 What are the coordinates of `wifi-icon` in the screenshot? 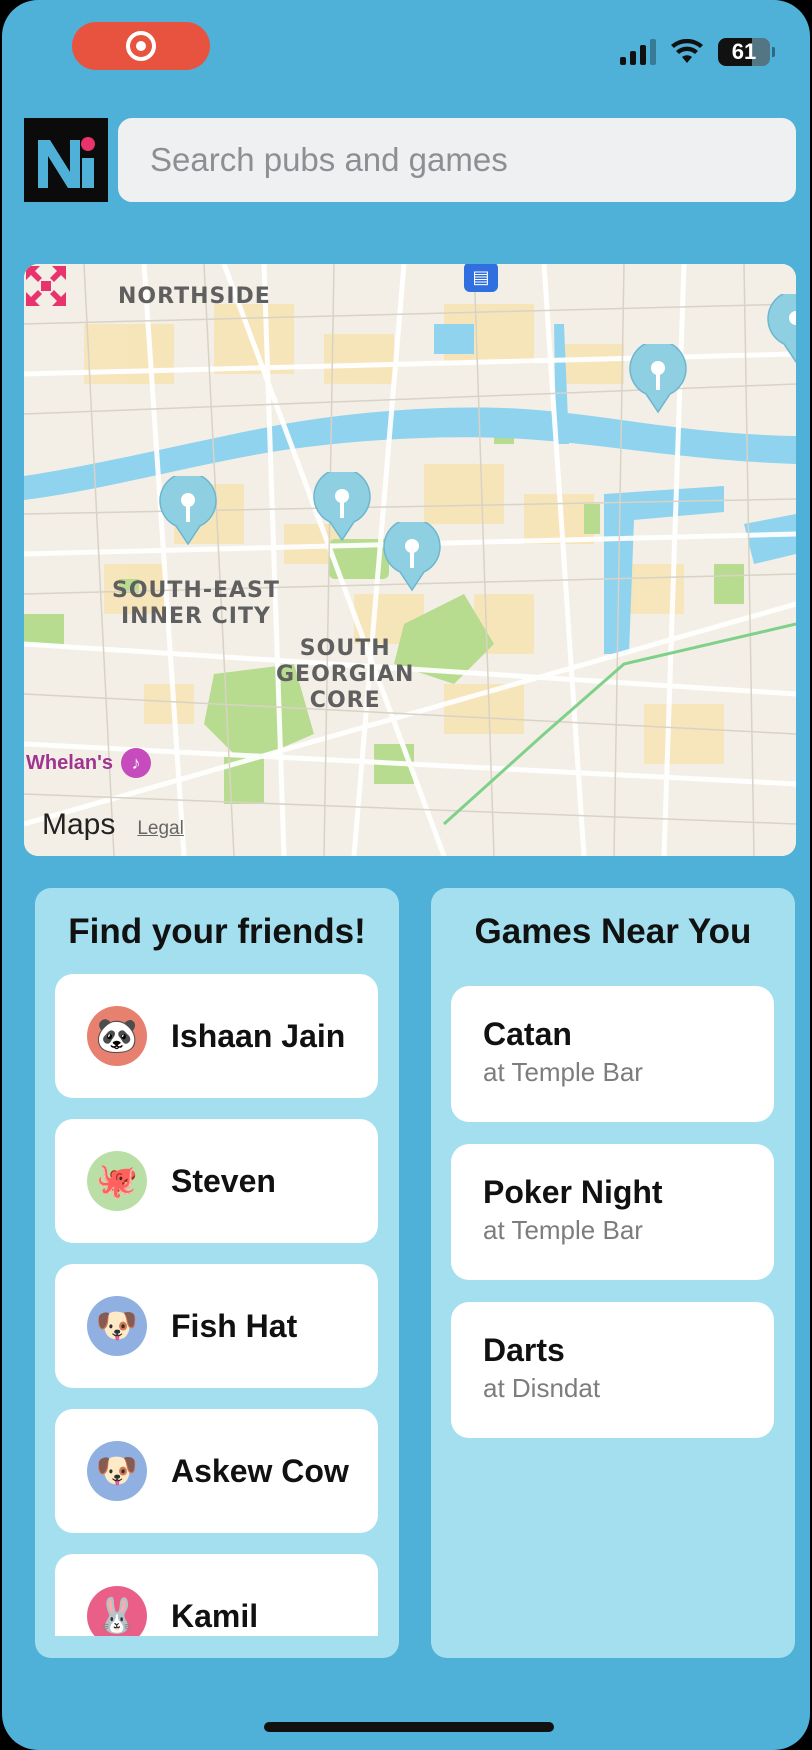 It's located at (687, 51).